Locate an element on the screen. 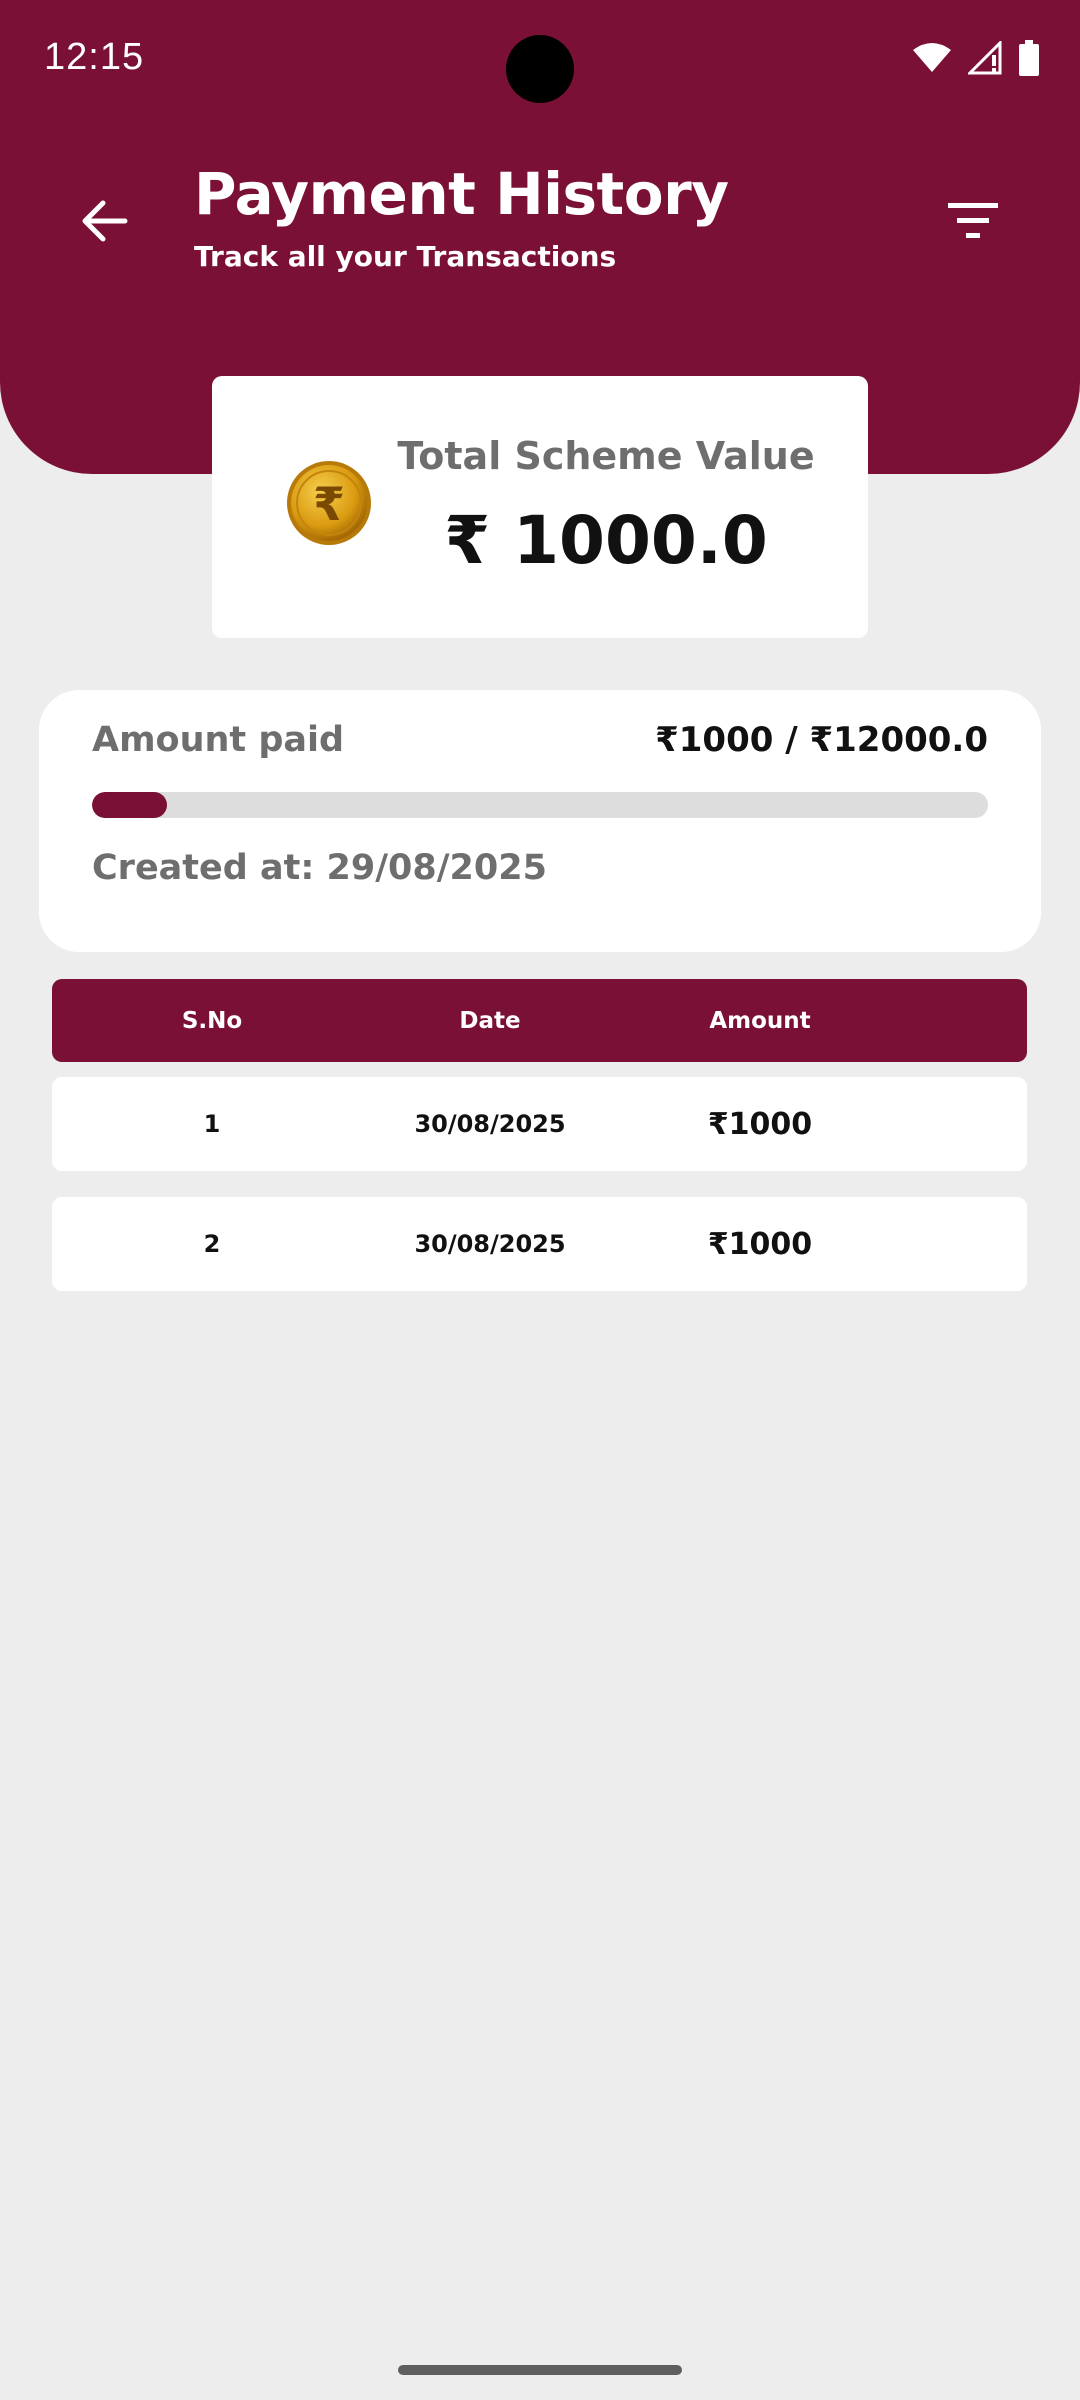  table-row: 2 30/08/2025 ₹1000 is located at coordinates (539, 1244).